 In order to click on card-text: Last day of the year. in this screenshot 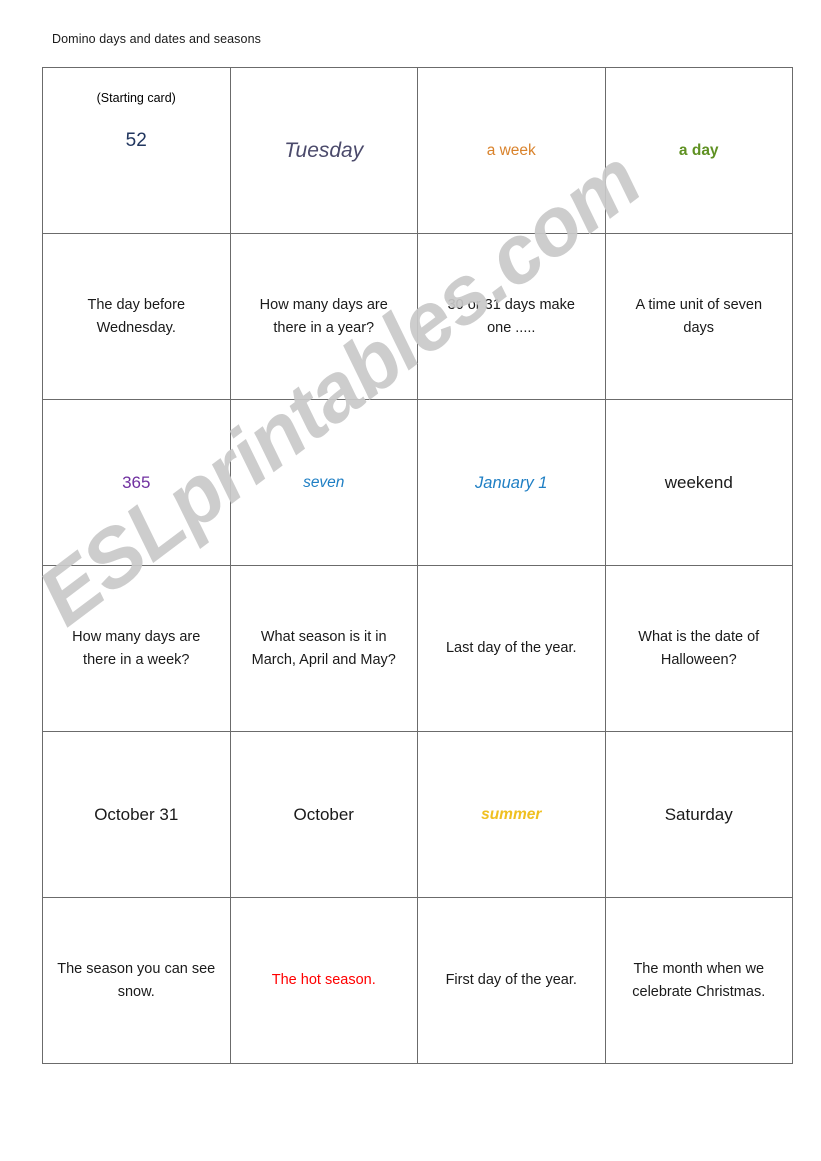, I will do `click(511, 648)`.